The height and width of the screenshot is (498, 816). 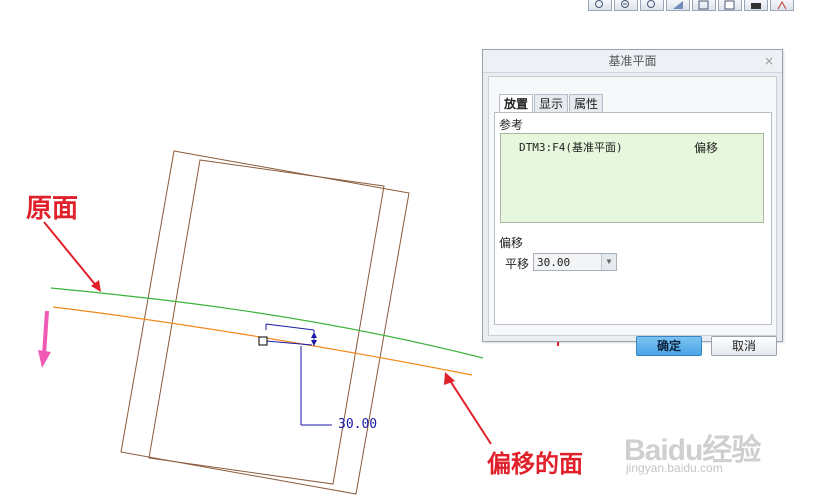 I want to click on references-list: DTM3:F4(基准平面) 偏移, so click(x=632, y=178).